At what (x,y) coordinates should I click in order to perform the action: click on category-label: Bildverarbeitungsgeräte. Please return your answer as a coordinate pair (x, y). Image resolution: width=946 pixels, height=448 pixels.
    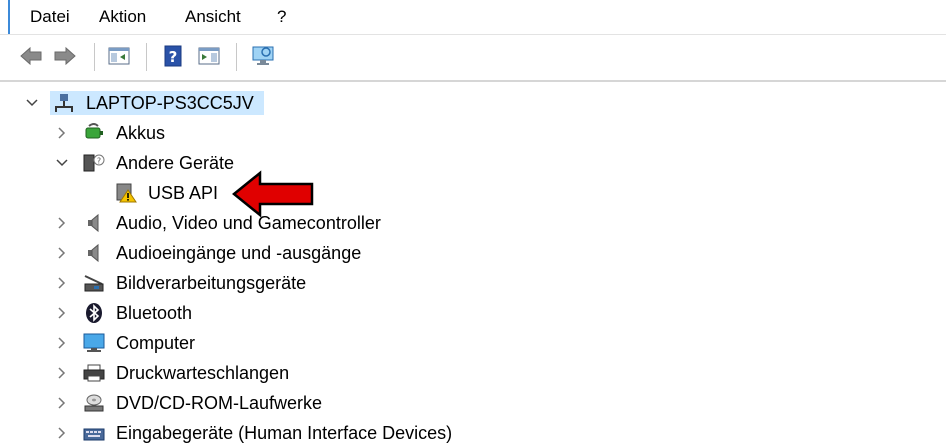
    Looking at the image, I should click on (211, 283).